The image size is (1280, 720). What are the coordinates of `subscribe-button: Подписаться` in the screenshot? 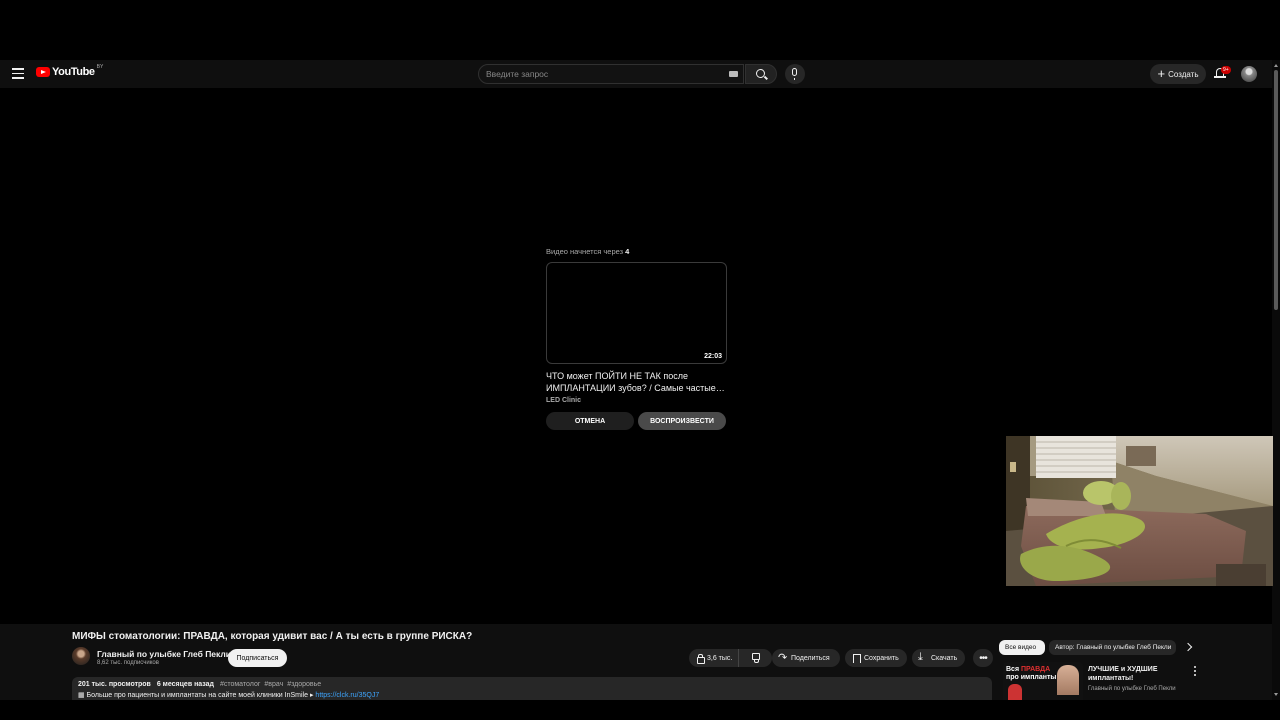 It's located at (257, 658).